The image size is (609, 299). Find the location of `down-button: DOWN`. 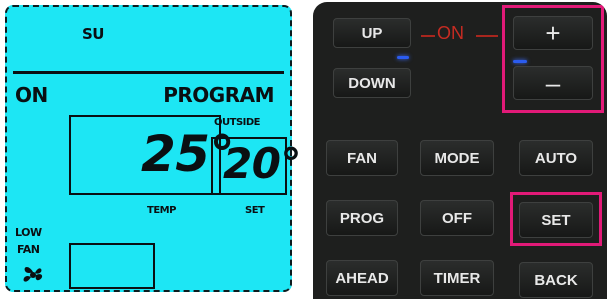

down-button: DOWN is located at coordinates (372, 83).